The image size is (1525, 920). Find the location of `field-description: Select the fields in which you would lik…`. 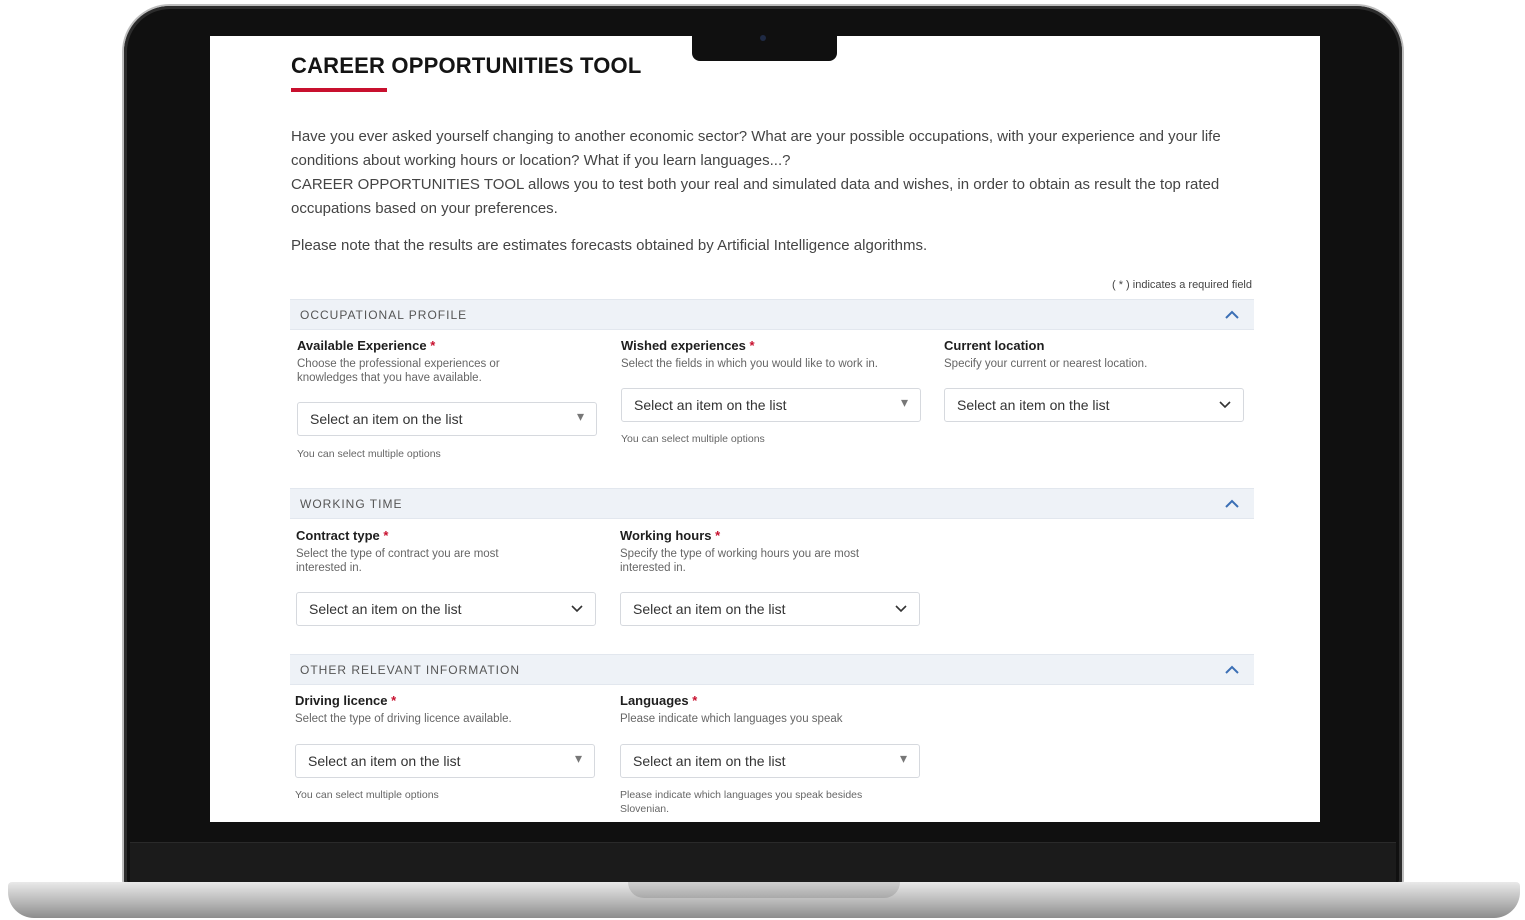

field-description: Select the fields in which you would lik… is located at coordinates (749, 364).